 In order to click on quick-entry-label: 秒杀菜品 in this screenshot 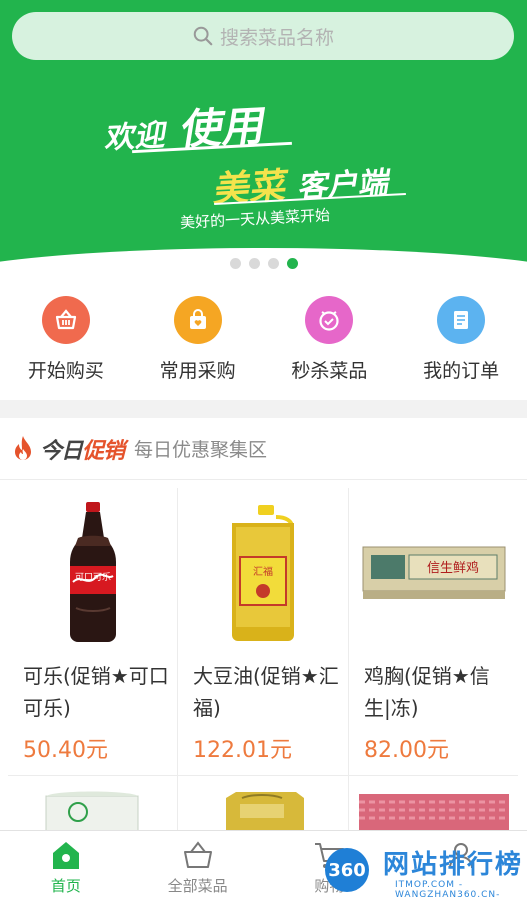, I will do `click(329, 371)`.